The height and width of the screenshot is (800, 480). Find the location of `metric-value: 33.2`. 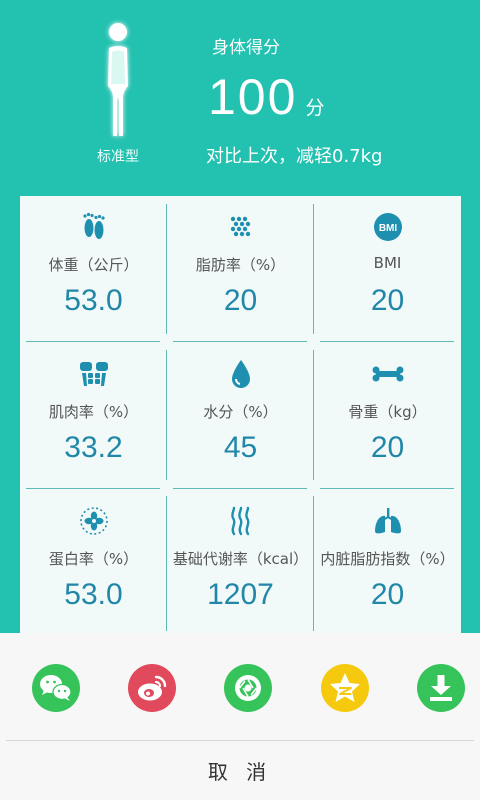

metric-value: 33.2 is located at coordinates (93, 447).